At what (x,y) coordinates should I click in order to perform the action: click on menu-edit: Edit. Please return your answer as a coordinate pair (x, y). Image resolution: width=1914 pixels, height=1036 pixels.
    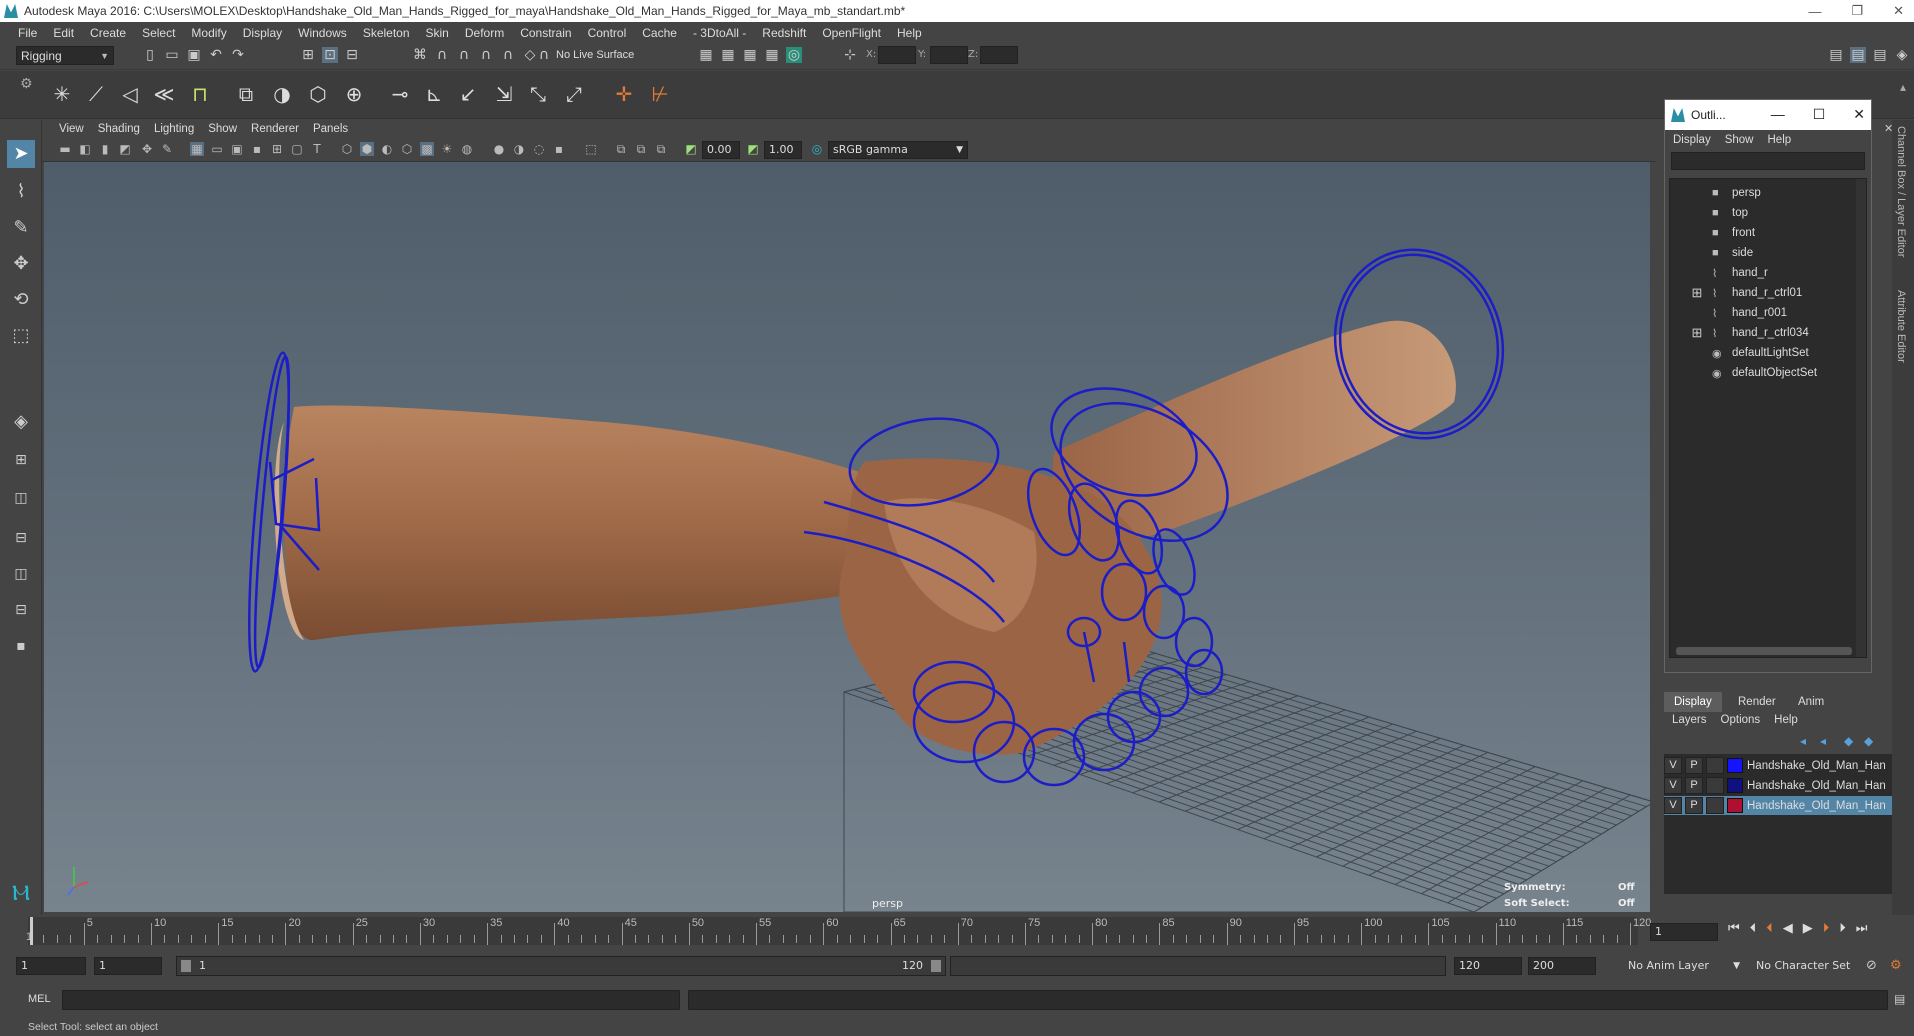
    Looking at the image, I should click on (63, 33).